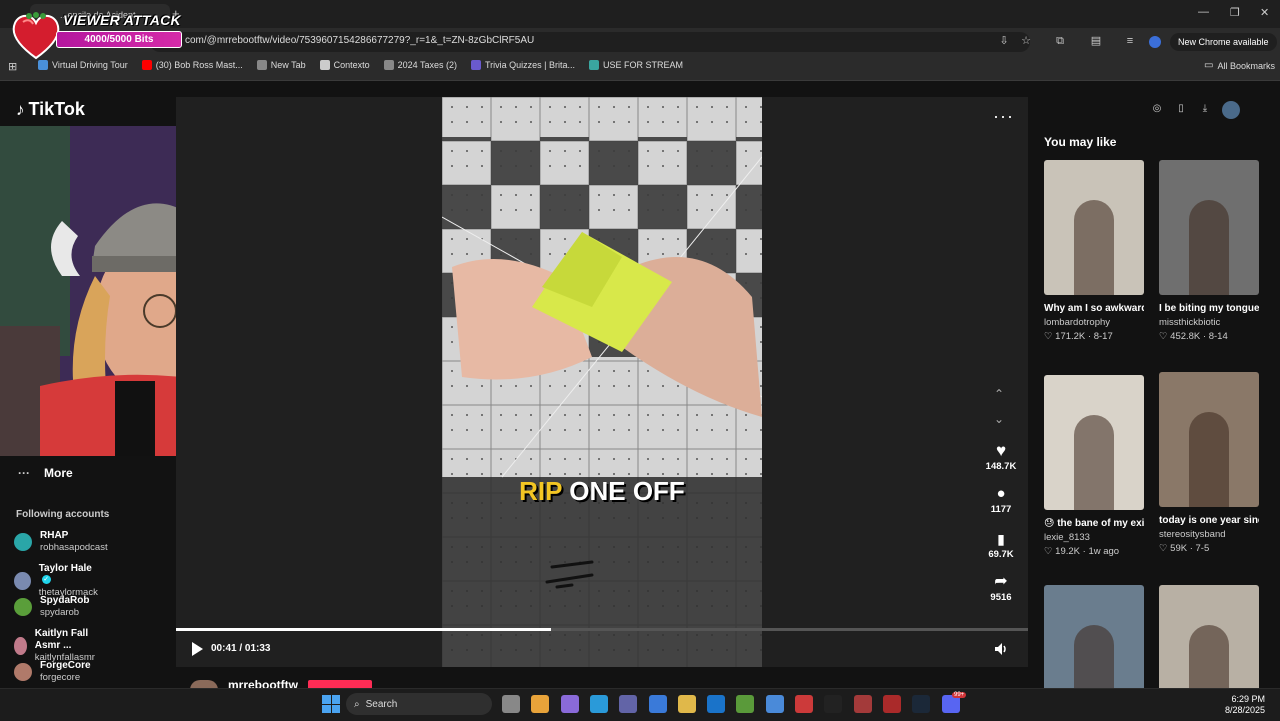 This screenshot has width=1280, height=721. I want to click on volume-icon, so click(1001, 649).